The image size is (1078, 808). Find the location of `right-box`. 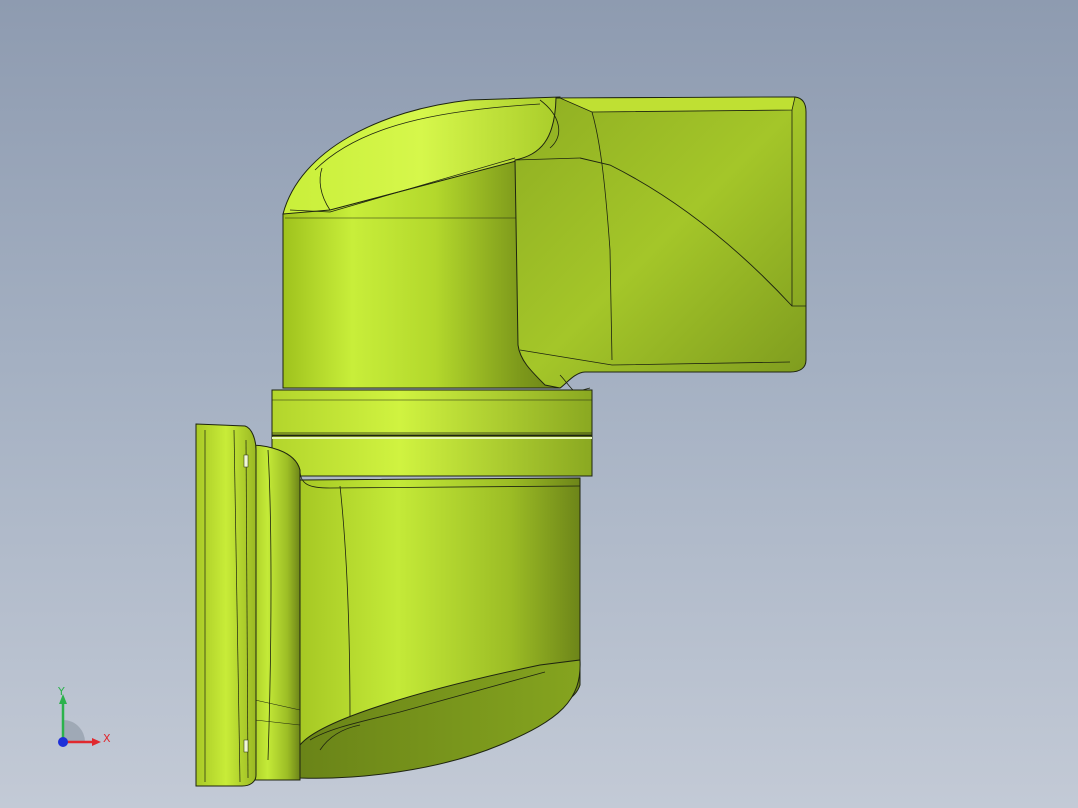

right-box is located at coordinates (660, 242).